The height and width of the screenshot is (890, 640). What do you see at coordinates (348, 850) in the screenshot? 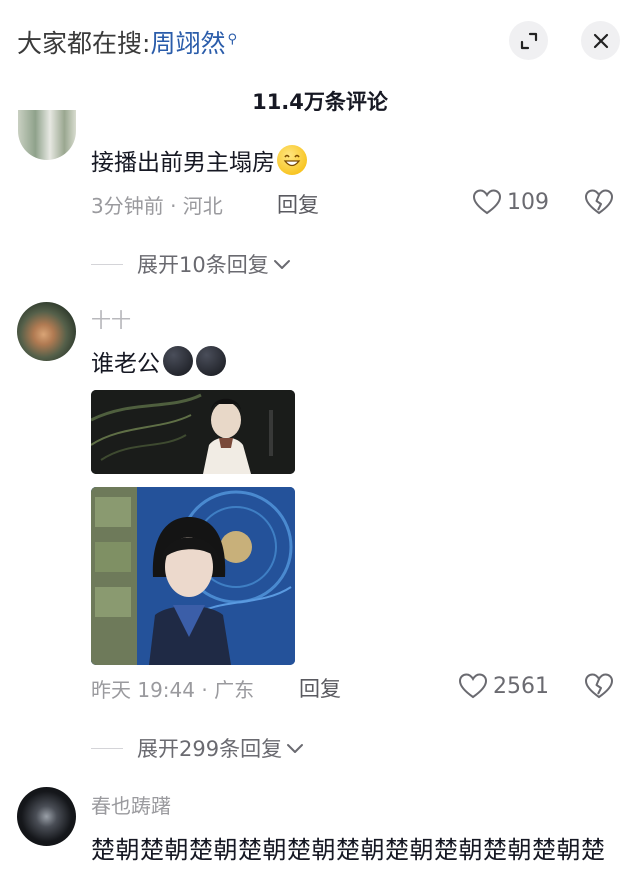
I see `comment-text: 楚朝楚朝楚朝楚朝楚朝楚朝楚朝楚朝楚朝楚朝楚` at bounding box center [348, 850].